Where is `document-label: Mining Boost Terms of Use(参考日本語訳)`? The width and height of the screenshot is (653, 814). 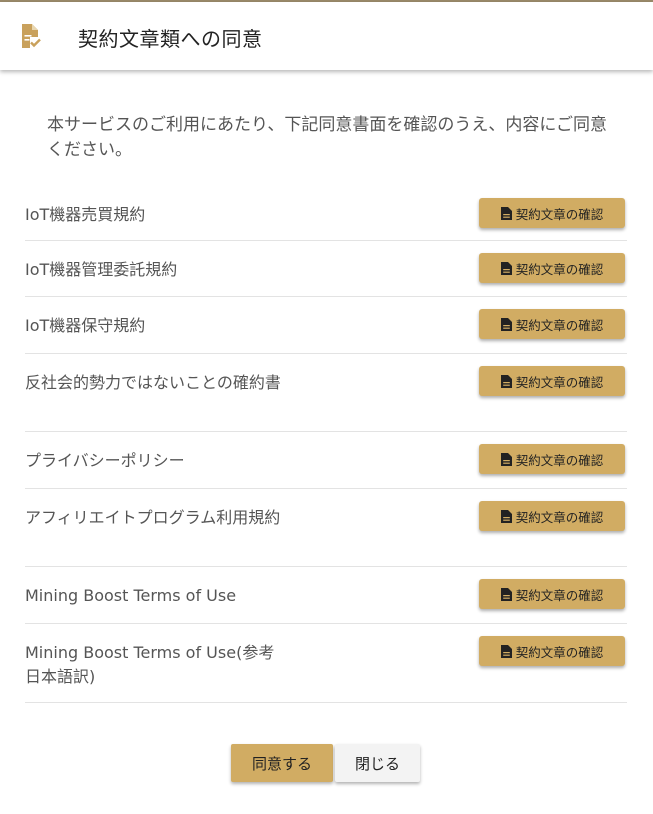 document-label: Mining Boost Terms of Use(参考日本語訳) is located at coordinates (150, 664).